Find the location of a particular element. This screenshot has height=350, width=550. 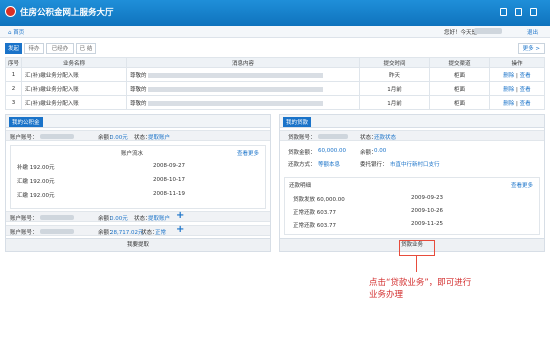

col-action: 操作 is located at coordinates (517, 62).